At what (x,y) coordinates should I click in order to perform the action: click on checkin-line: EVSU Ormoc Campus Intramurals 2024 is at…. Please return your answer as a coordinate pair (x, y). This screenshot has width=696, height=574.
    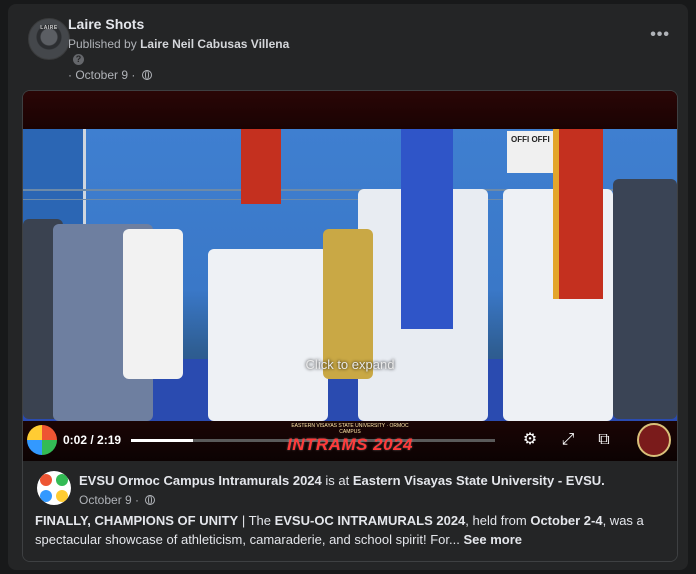
    Looking at the image, I should click on (342, 480).